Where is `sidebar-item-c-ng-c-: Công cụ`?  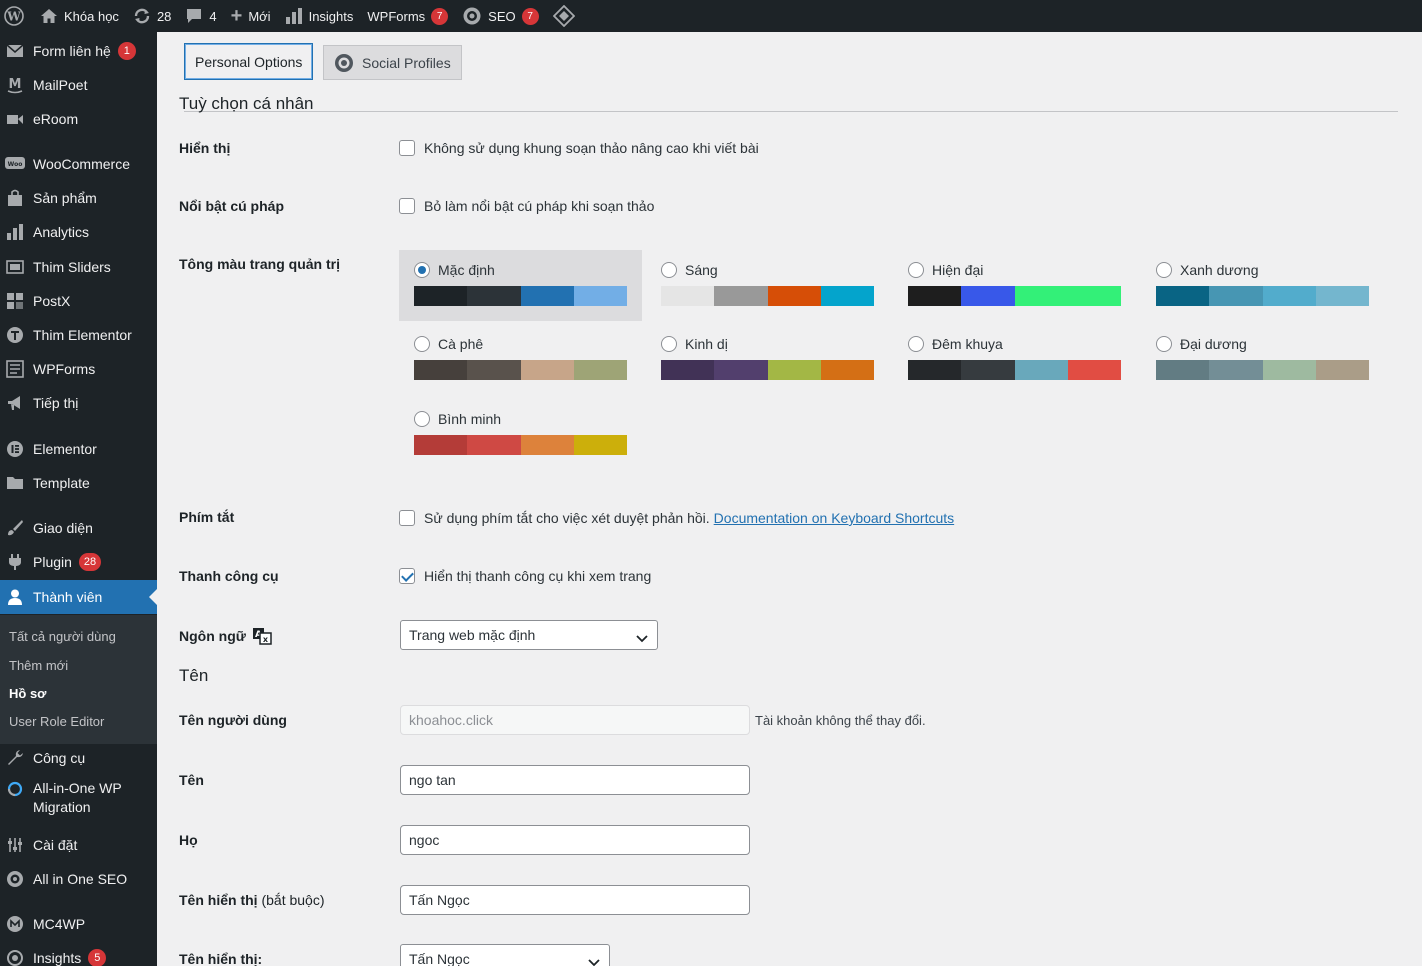 sidebar-item-c-ng-c-: Công cụ is located at coordinates (78, 758).